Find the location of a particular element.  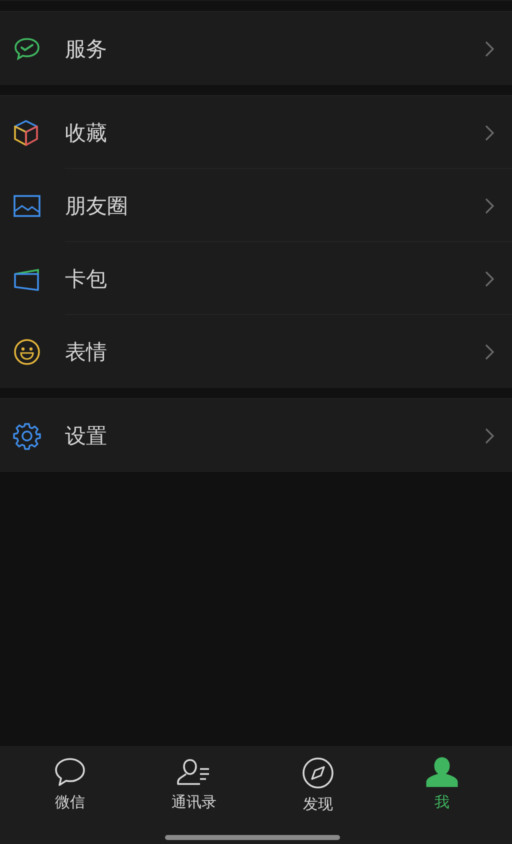

person-icon is located at coordinates (442, 772).